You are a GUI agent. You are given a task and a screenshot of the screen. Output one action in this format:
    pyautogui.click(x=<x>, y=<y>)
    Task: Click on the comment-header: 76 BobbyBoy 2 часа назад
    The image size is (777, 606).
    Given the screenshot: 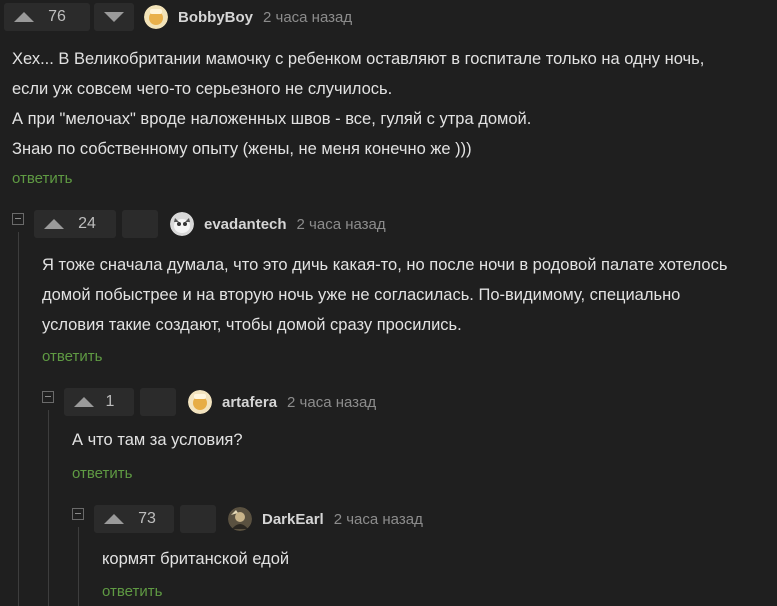 What is the action you would take?
    pyautogui.click(x=178, y=17)
    